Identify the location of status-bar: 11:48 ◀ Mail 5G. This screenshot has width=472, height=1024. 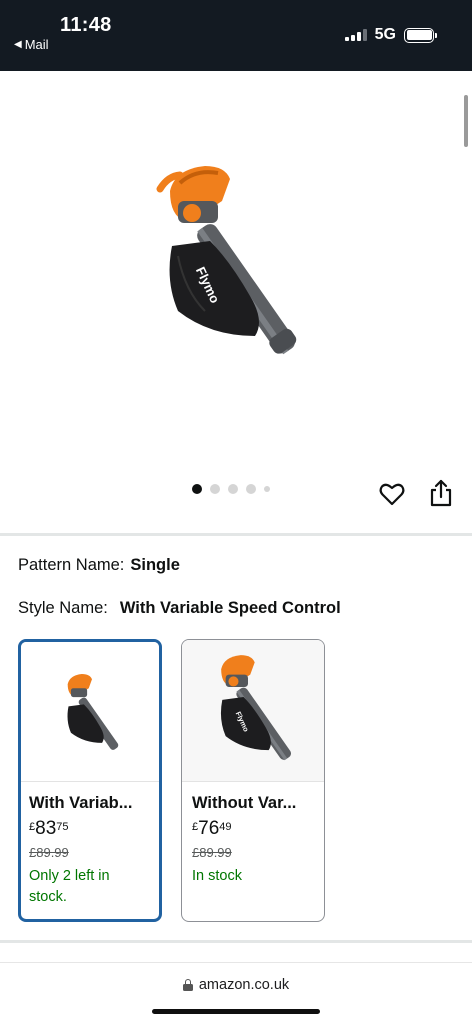
(236, 35).